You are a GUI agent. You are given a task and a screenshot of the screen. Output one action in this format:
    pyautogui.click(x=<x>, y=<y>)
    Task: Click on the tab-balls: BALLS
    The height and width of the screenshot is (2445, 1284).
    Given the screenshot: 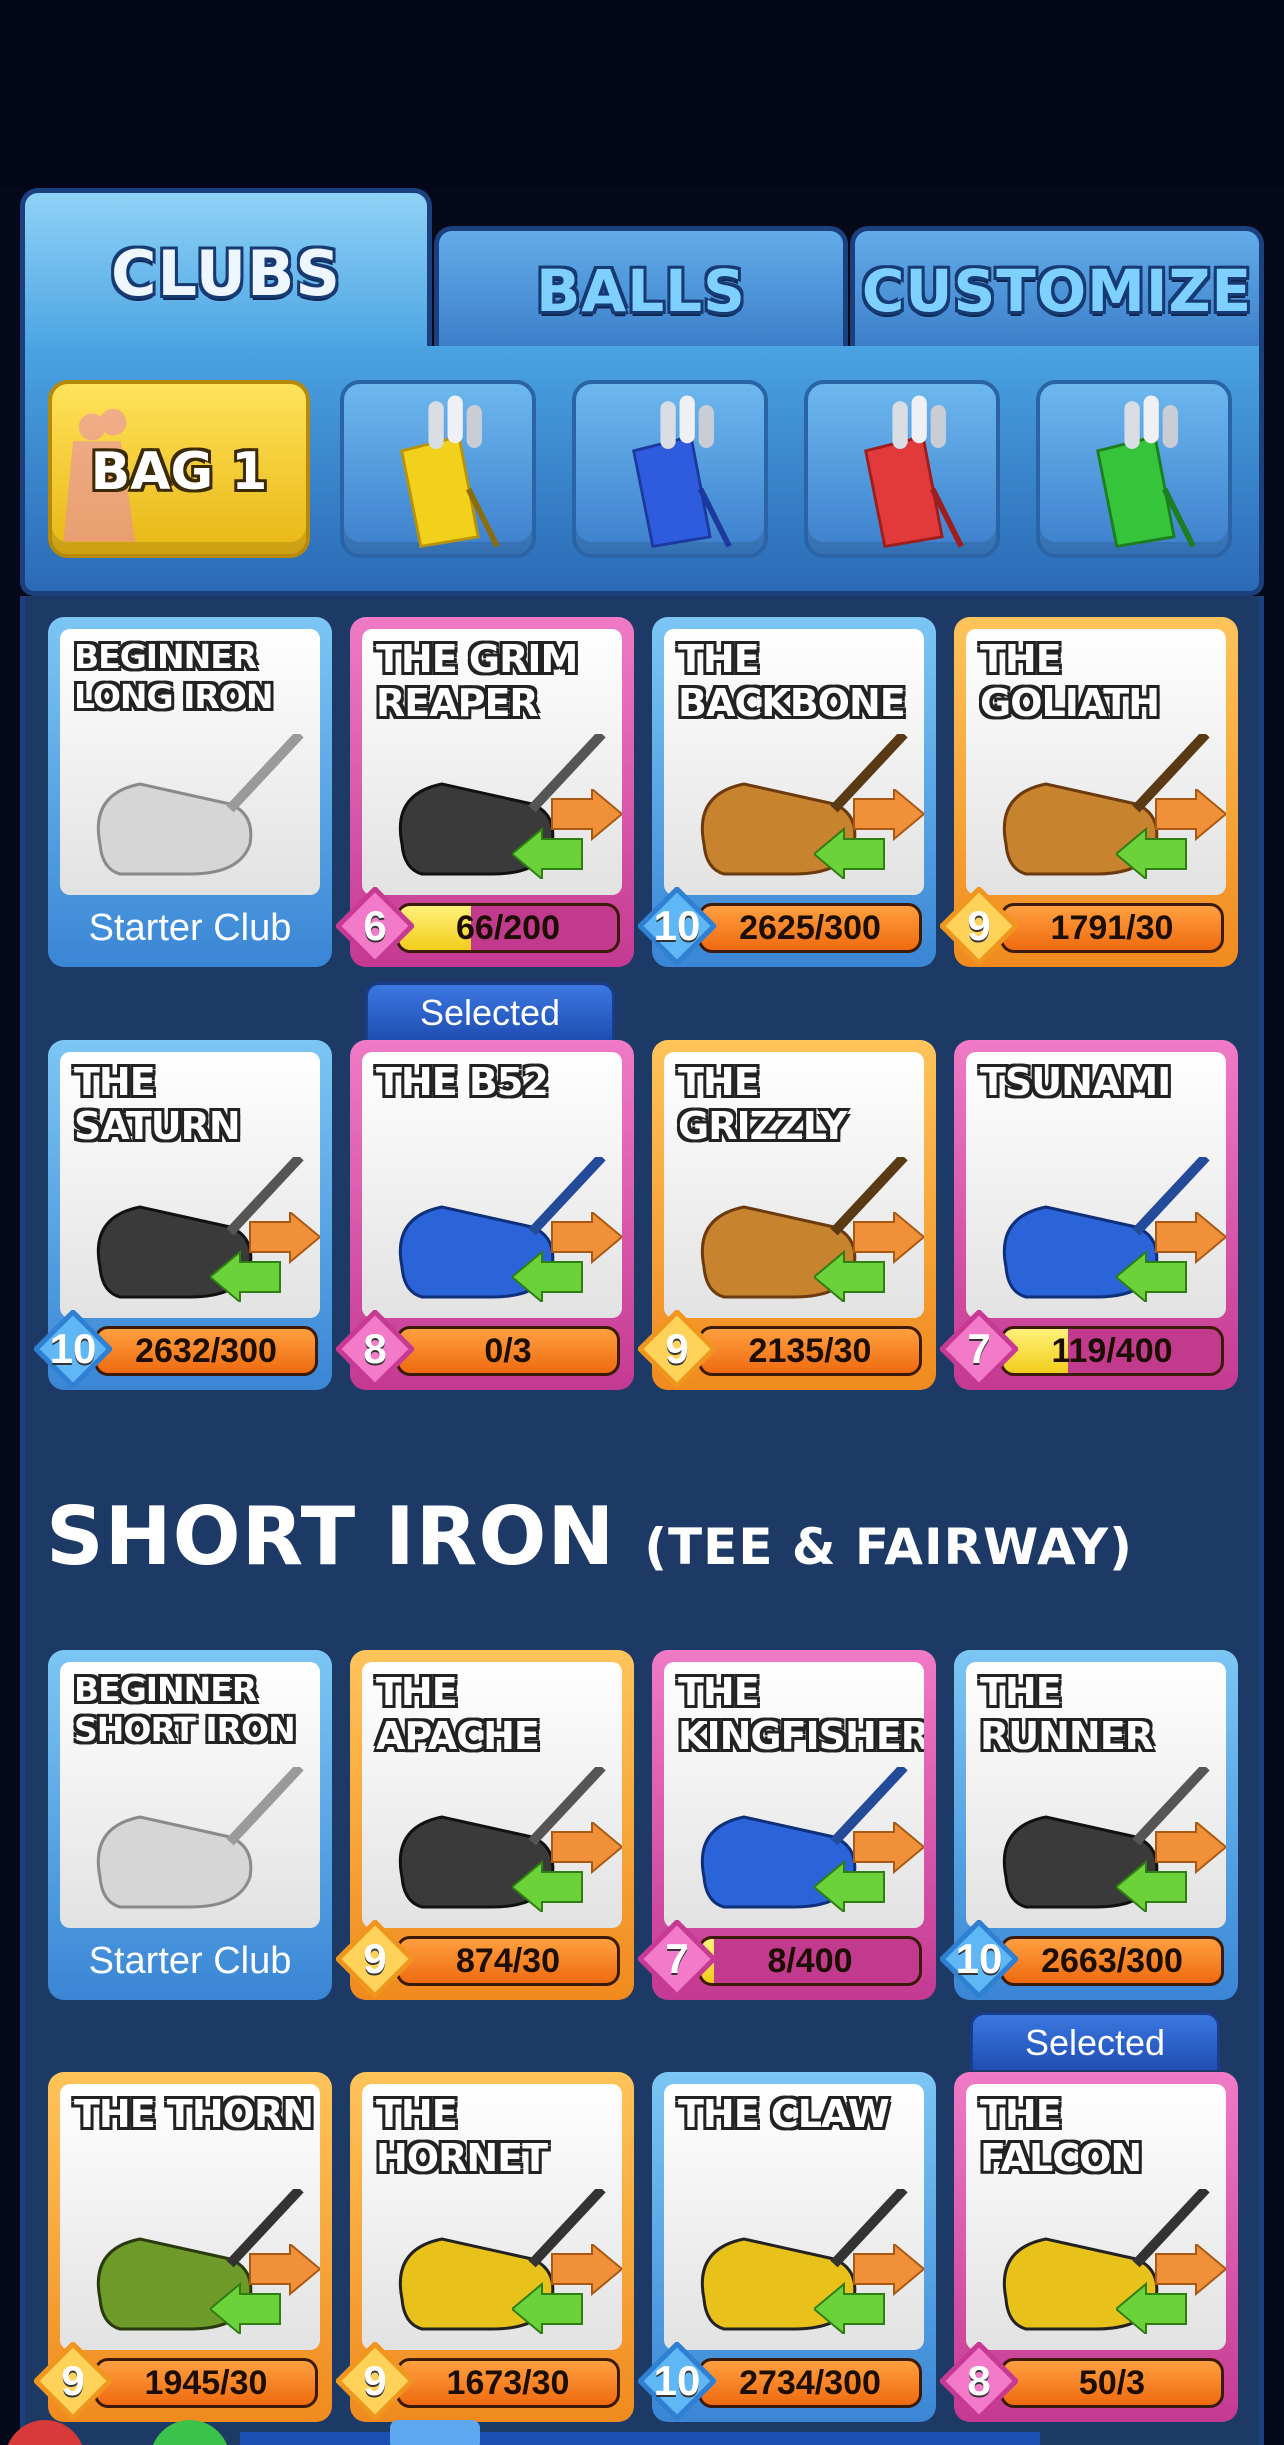 What is the action you would take?
    pyautogui.click(x=641, y=288)
    